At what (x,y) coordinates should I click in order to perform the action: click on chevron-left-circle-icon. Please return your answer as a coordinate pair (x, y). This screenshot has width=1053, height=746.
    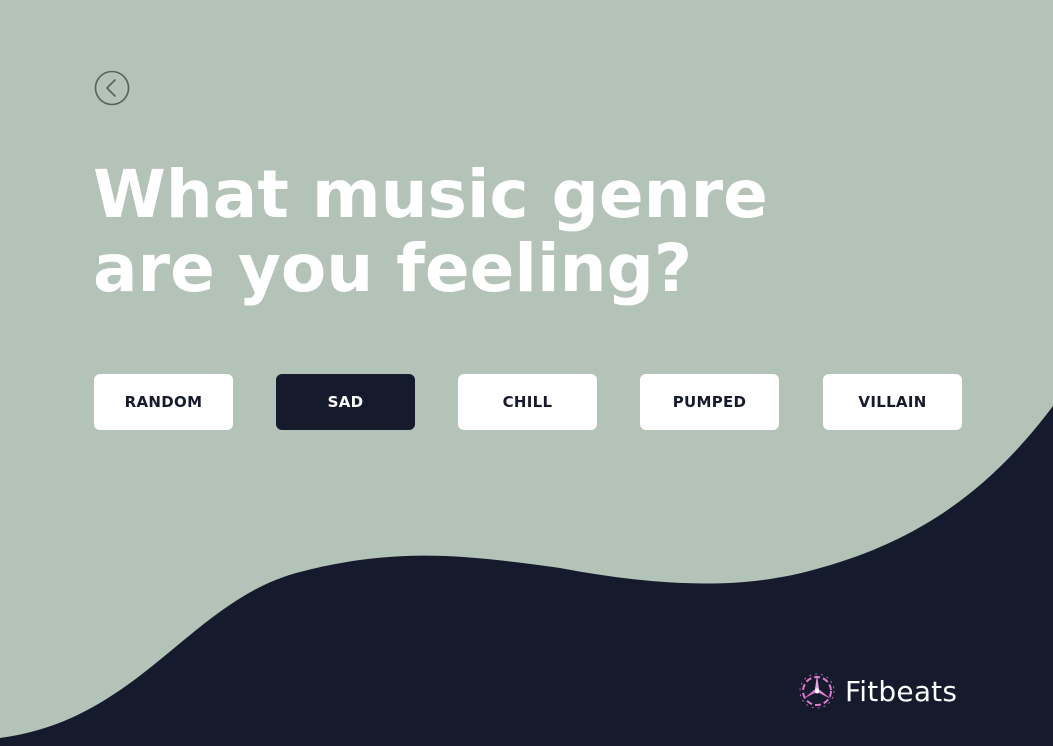
    Looking at the image, I should click on (112, 88).